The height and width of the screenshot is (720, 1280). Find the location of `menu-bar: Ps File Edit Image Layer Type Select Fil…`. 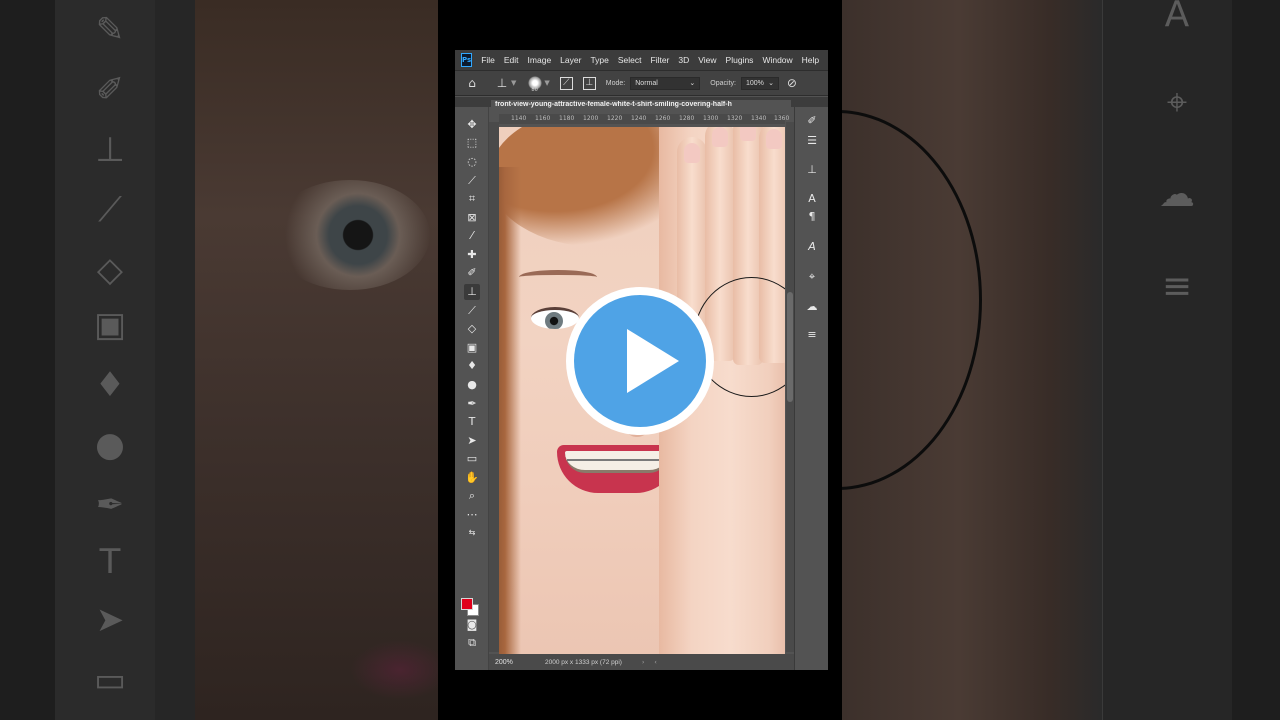

menu-bar: Ps File Edit Image Layer Type Select Fil… is located at coordinates (641, 60).